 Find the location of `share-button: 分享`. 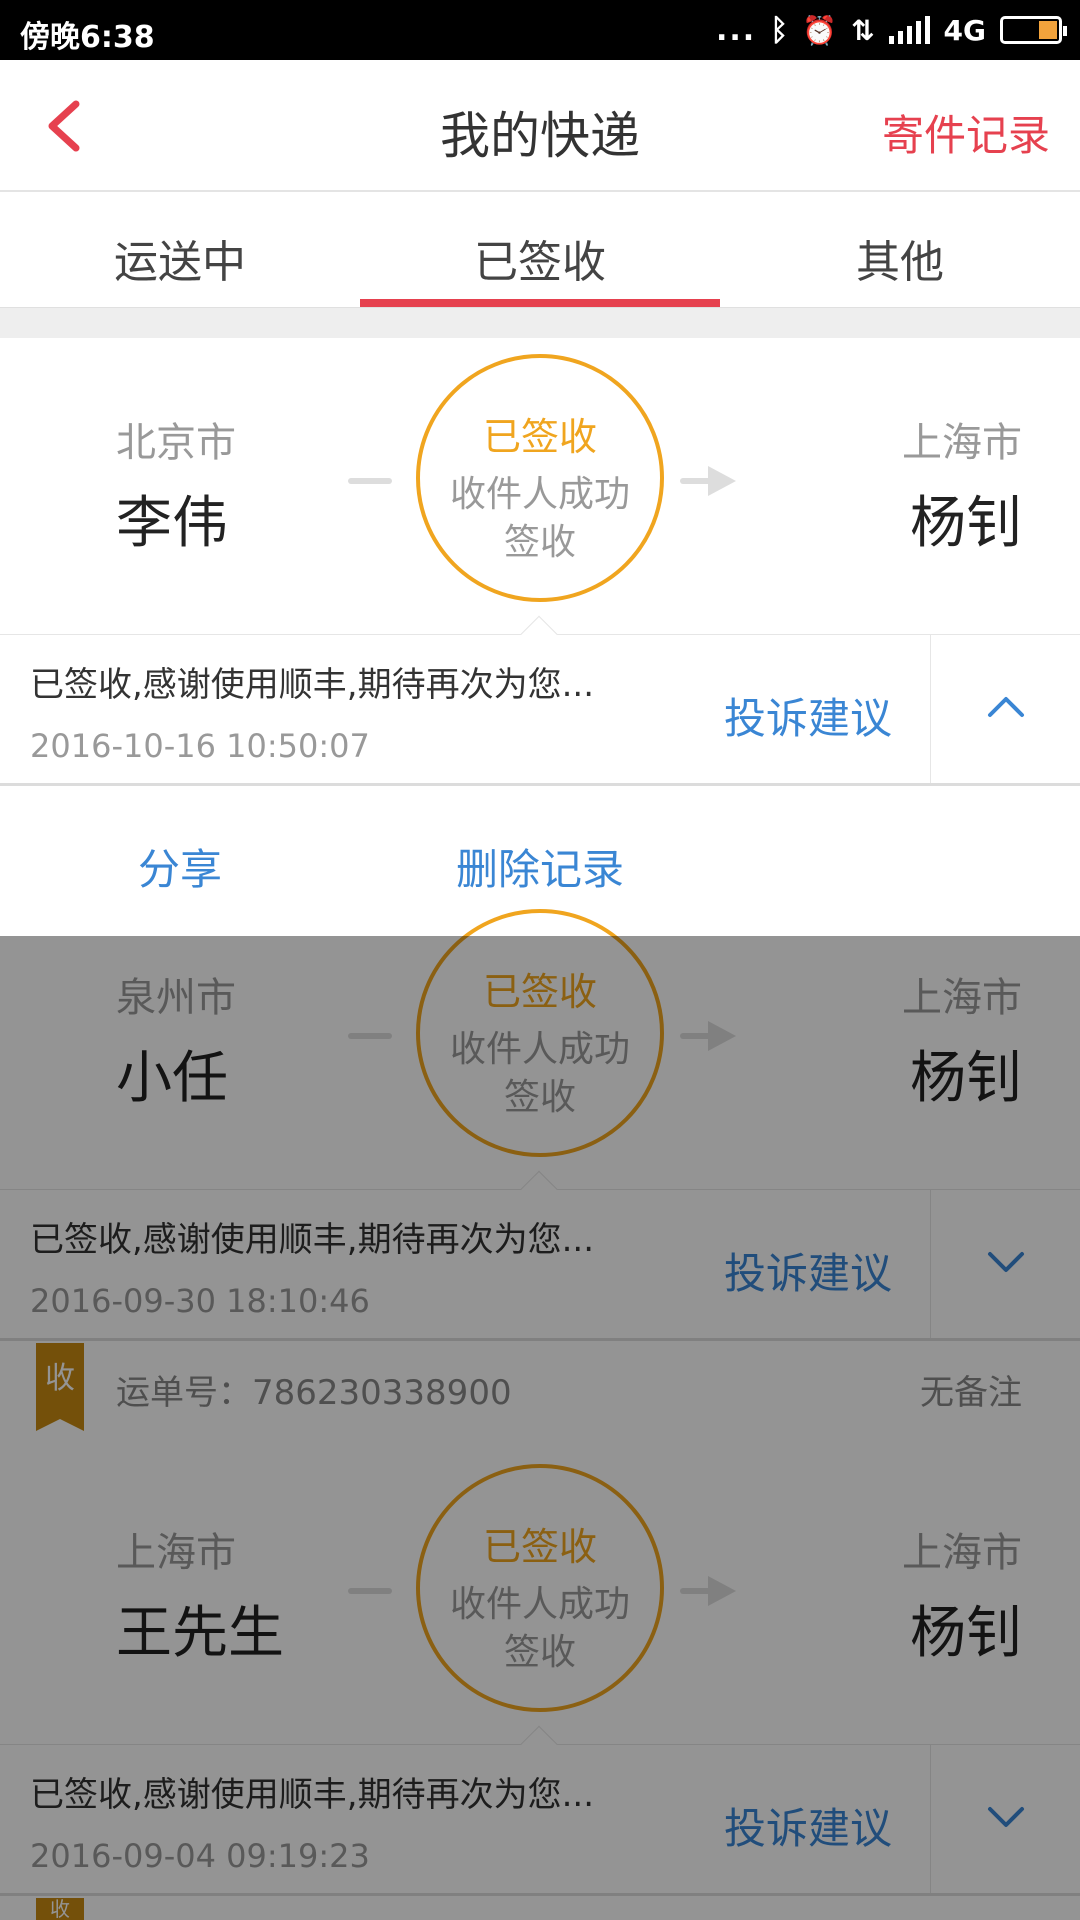

share-button: 分享 is located at coordinates (180, 866).